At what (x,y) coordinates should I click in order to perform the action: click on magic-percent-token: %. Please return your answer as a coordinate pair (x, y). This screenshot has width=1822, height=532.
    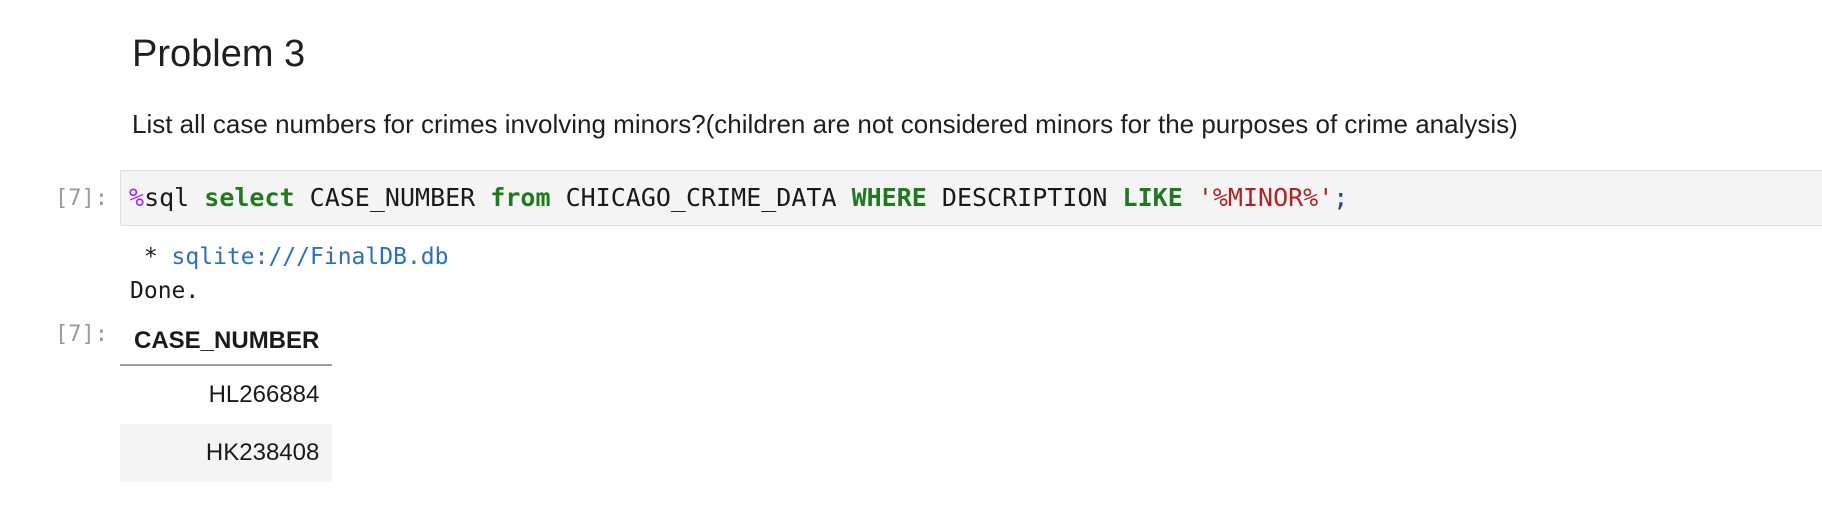
    Looking at the image, I should click on (137, 197).